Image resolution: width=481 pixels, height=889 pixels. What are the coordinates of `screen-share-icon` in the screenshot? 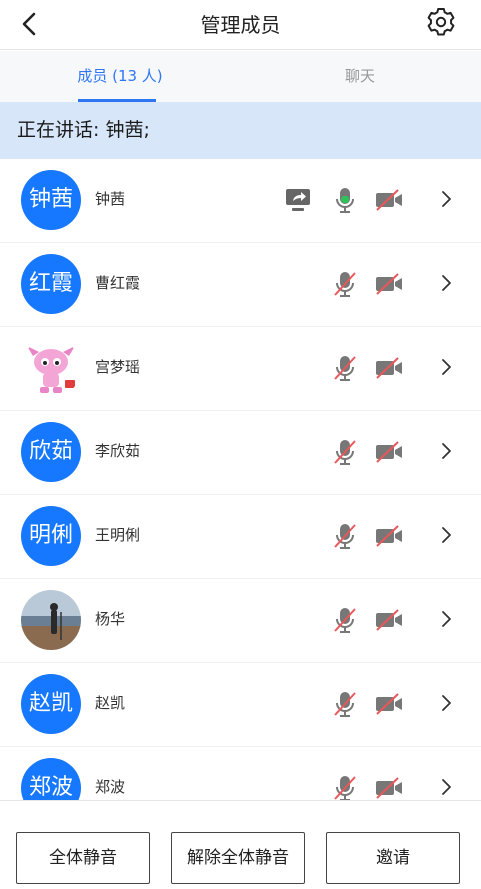 It's located at (298, 200).